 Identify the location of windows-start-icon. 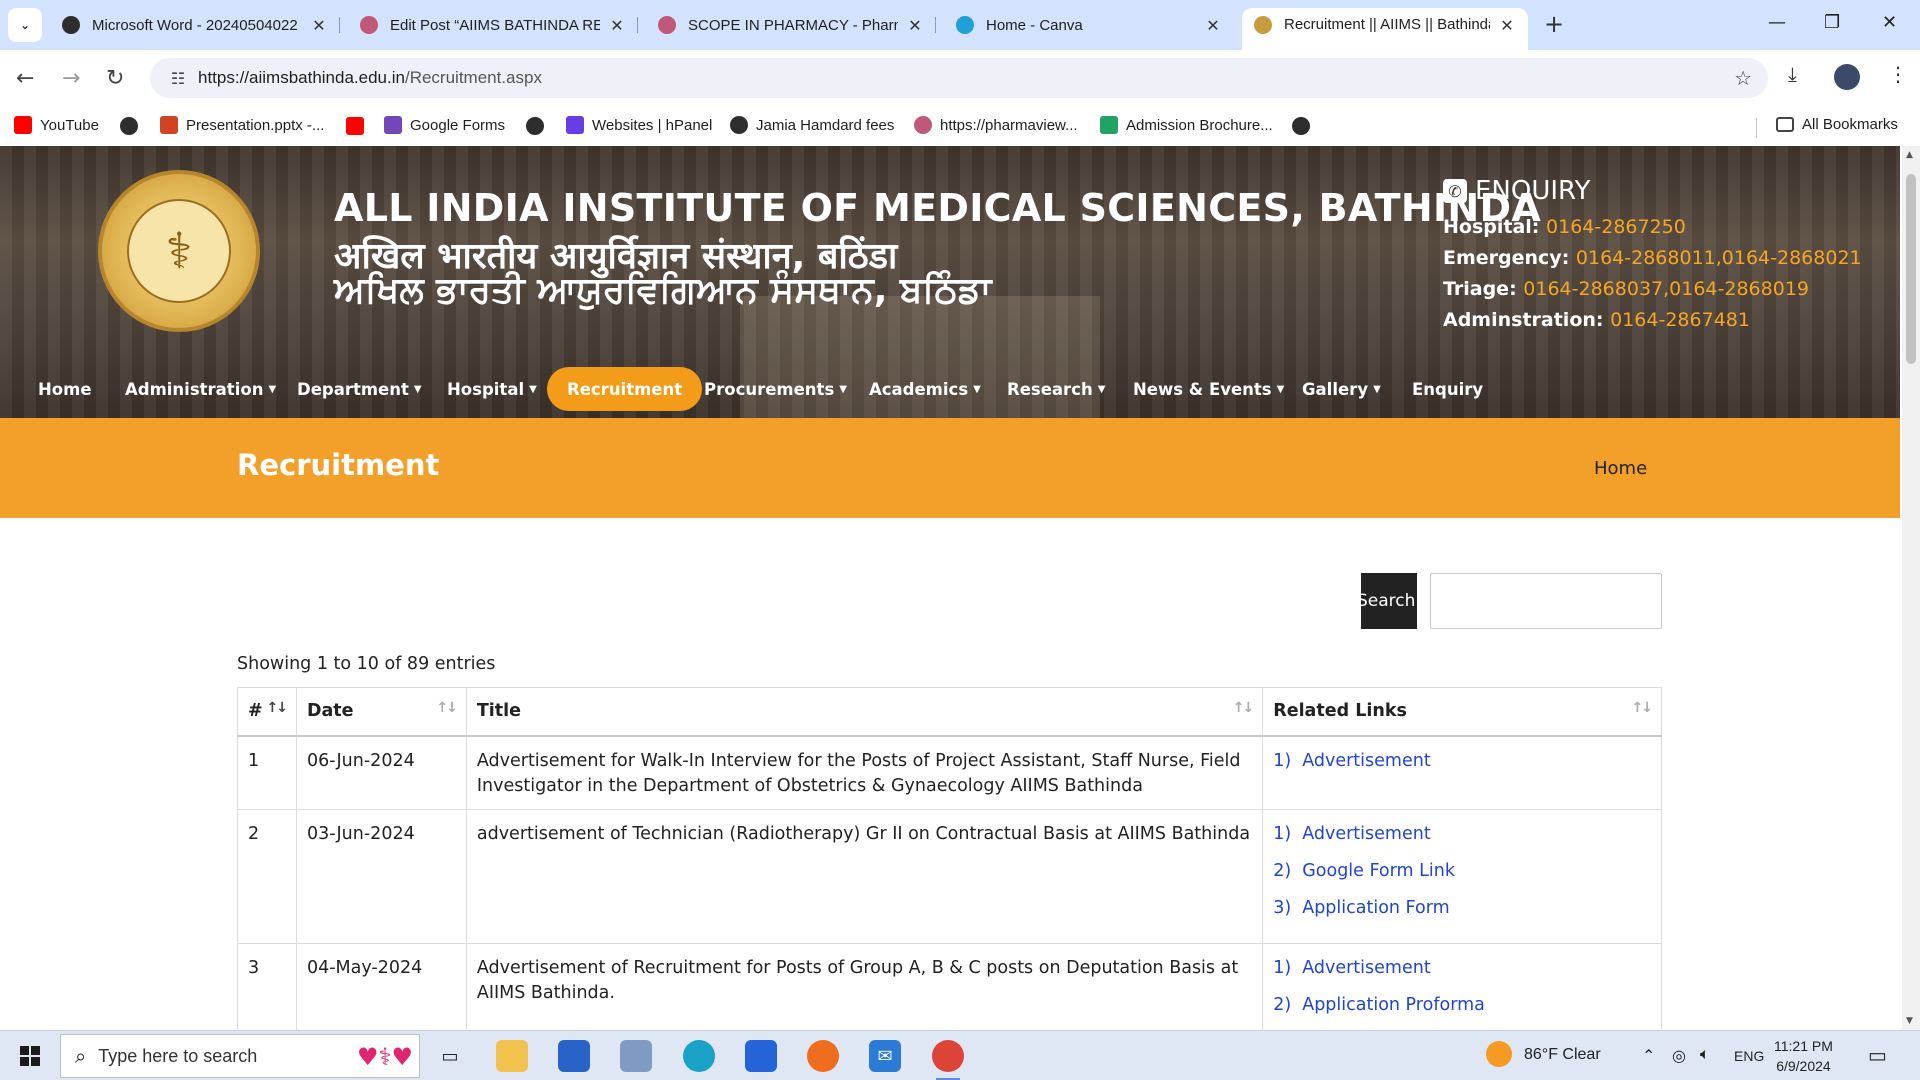
(30, 1056).